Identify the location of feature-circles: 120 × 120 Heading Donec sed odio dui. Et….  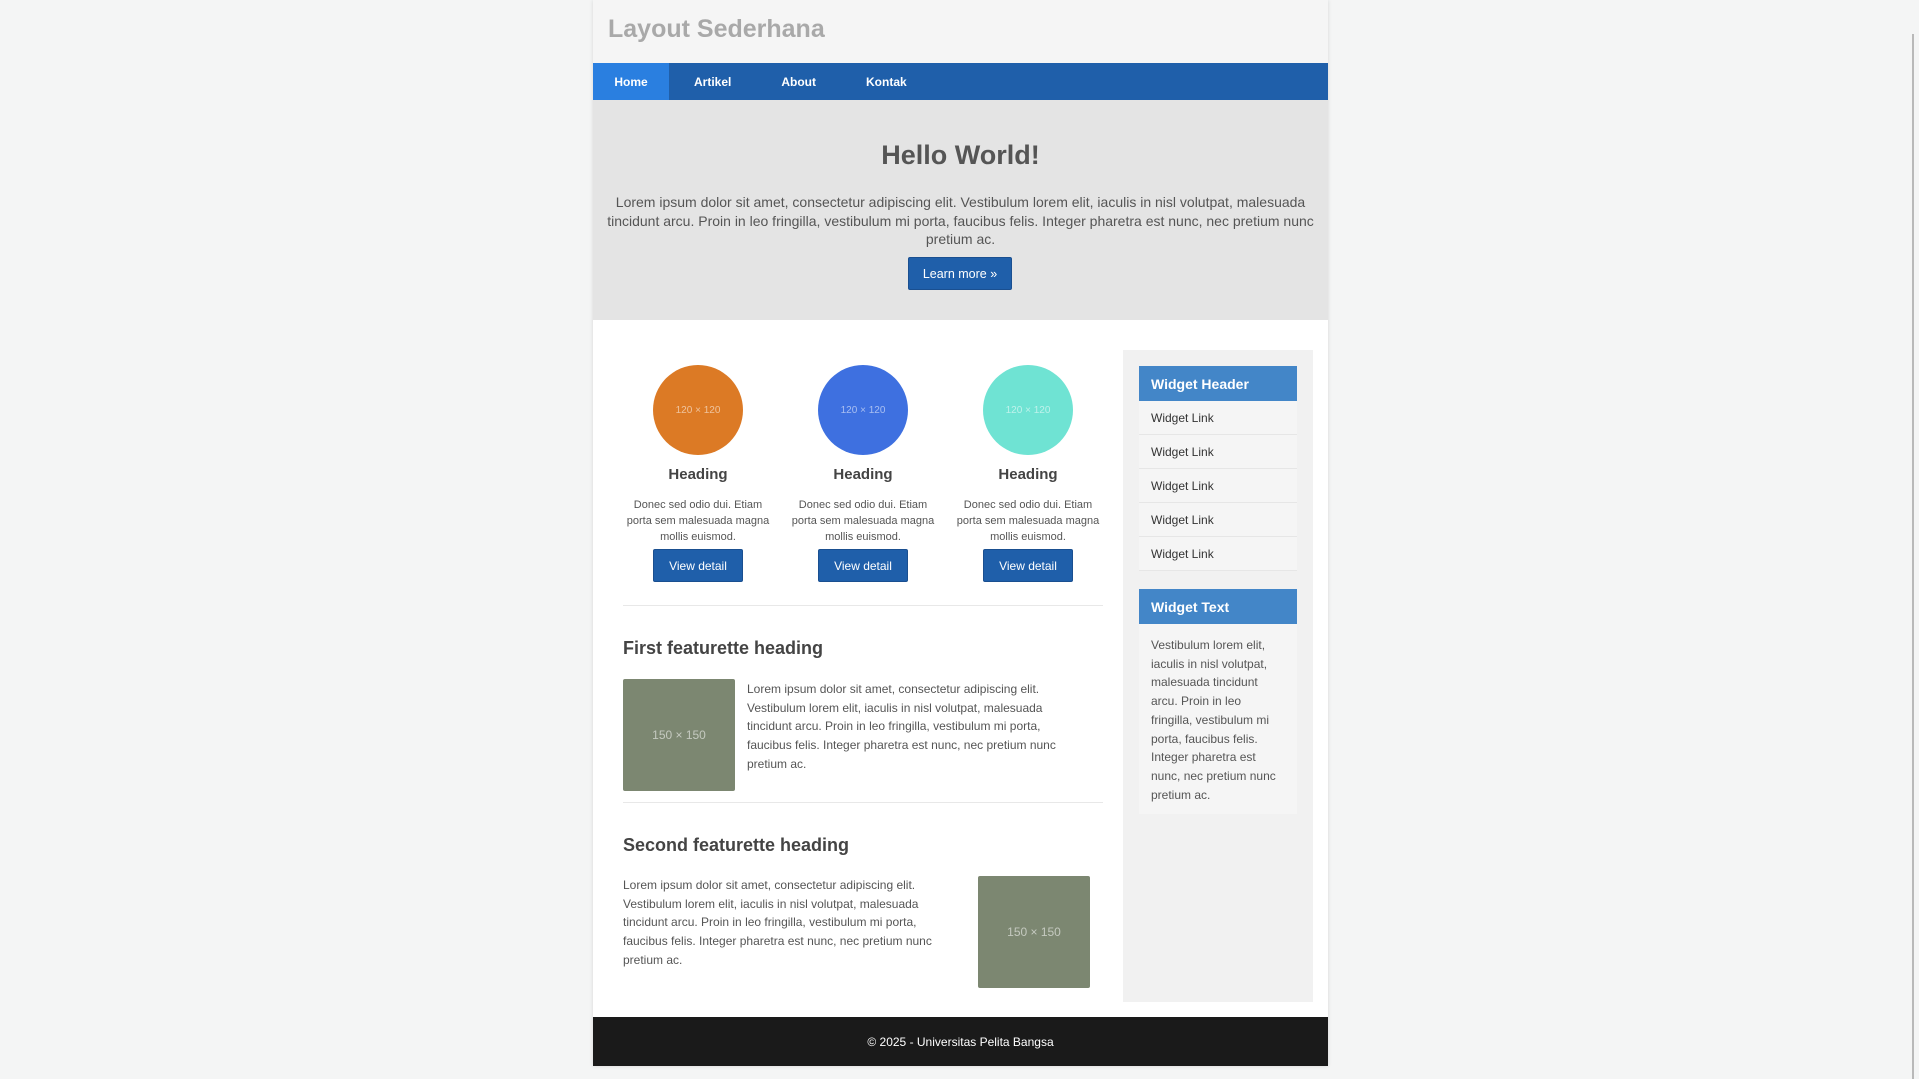
(863, 466).